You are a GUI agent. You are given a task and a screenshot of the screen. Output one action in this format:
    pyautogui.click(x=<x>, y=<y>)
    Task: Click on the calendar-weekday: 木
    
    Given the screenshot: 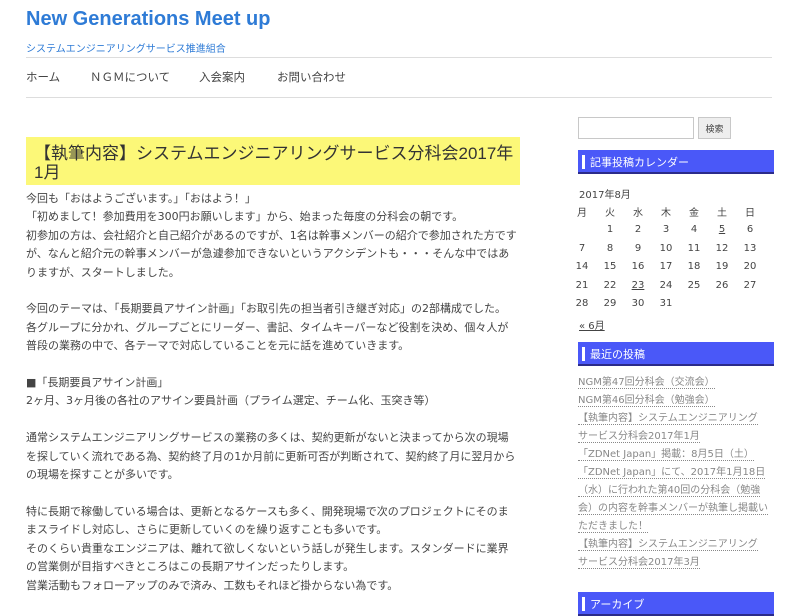 What is the action you would take?
    pyautogui.click(x=666, y=213)
    